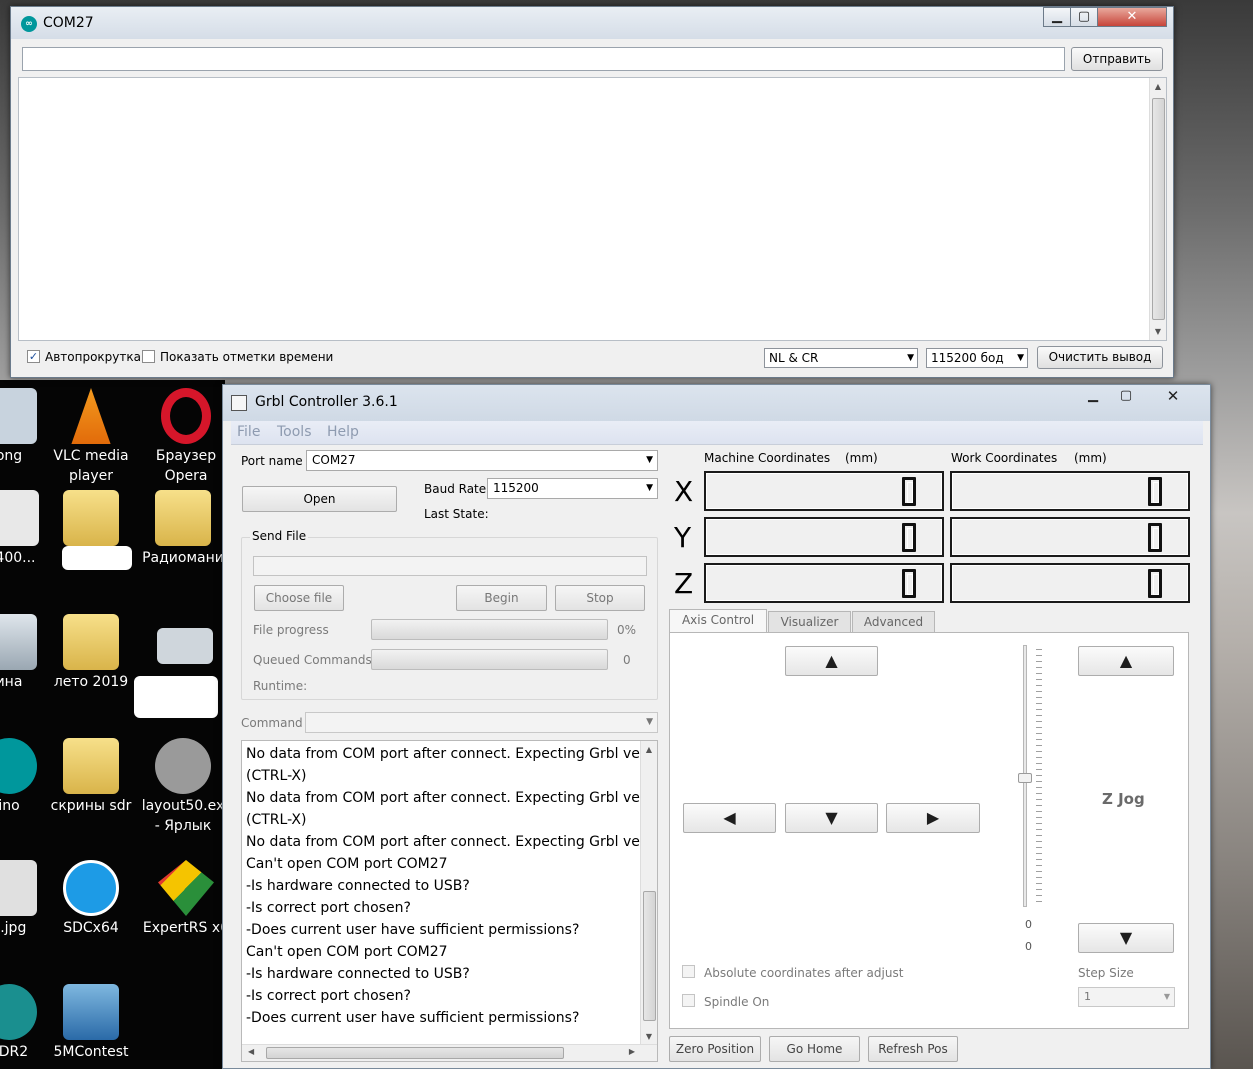 The width and height of the screenshot is (1253, 1069). I want to click on folder-icon, so click(91, 518).